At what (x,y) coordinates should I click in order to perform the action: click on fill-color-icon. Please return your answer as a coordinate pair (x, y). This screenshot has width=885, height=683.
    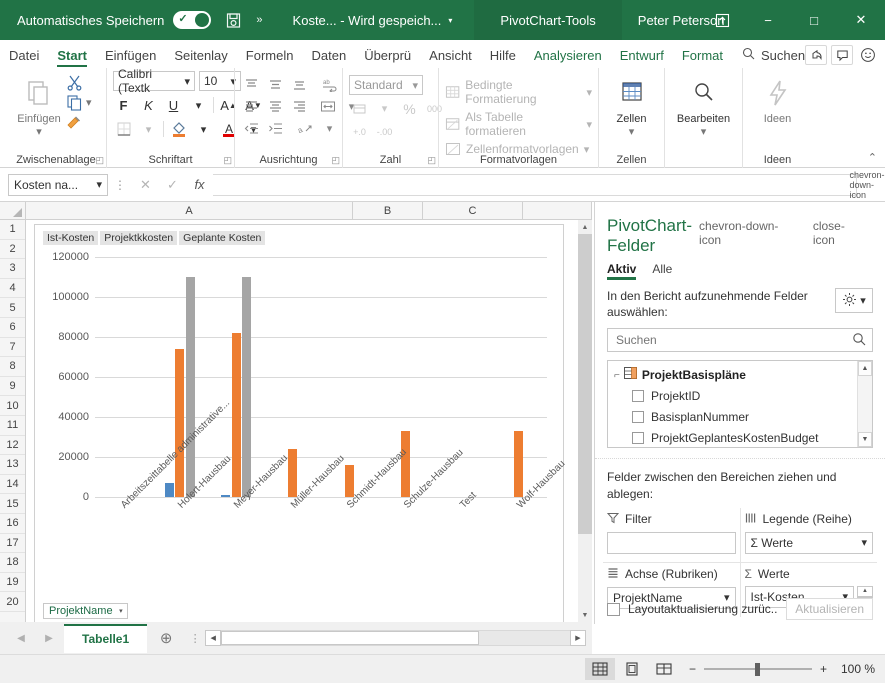
    Looking at the image, I should click on (178, 129).